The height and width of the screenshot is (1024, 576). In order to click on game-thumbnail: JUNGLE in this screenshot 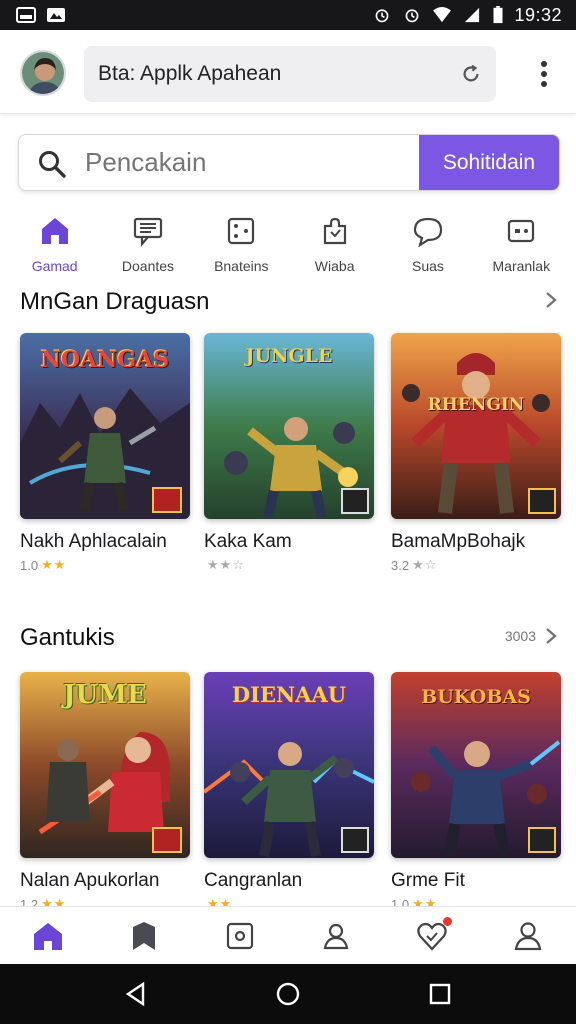, I will do `click(289, 426)`.